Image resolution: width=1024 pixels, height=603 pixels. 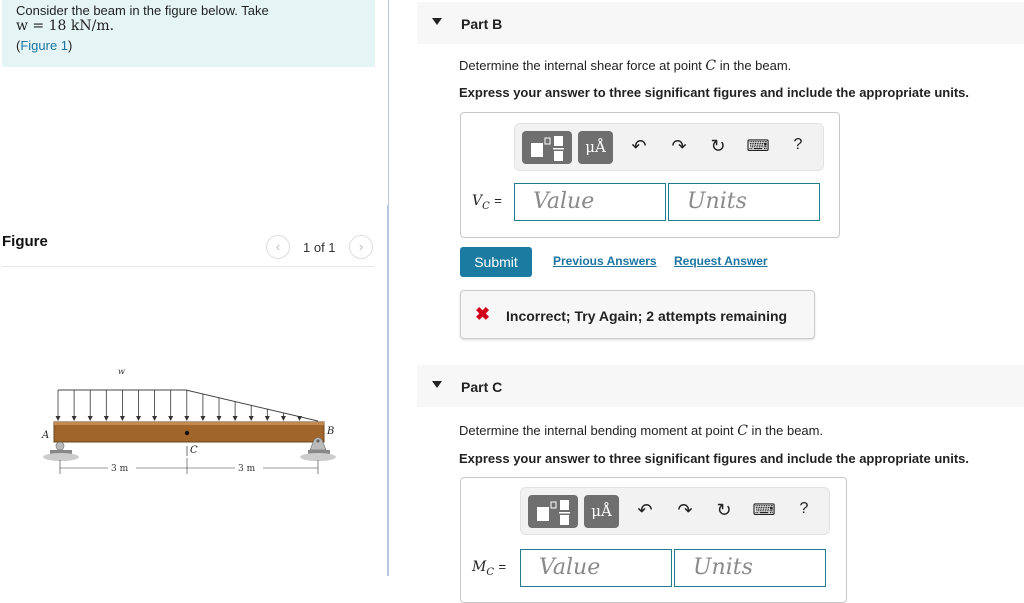 What do you see at coordinates (653, 540) in the screenshot?
I see `part-c-answer-box: μÅ ↶ ↷ ↻ ⌨ ? MC = Value Units` at bounding box center [653, 540].